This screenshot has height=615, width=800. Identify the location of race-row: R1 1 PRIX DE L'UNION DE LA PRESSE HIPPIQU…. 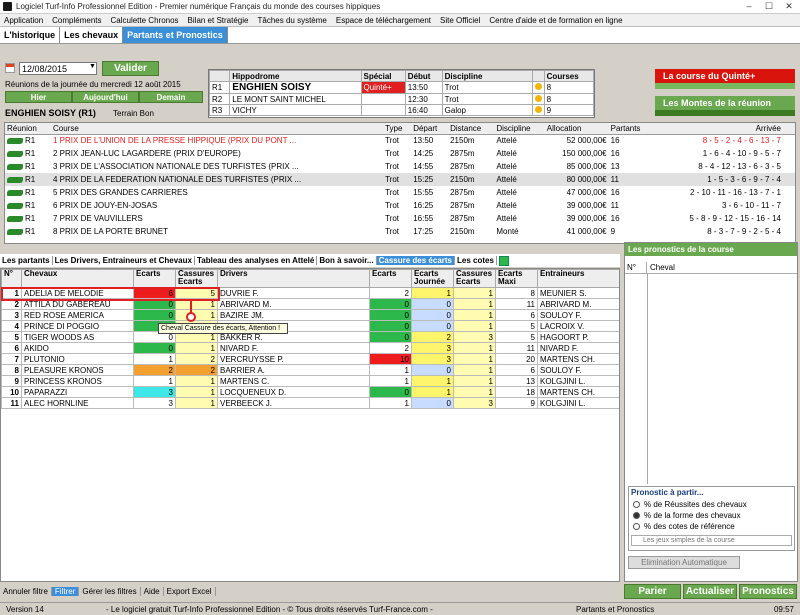
(400, 140).